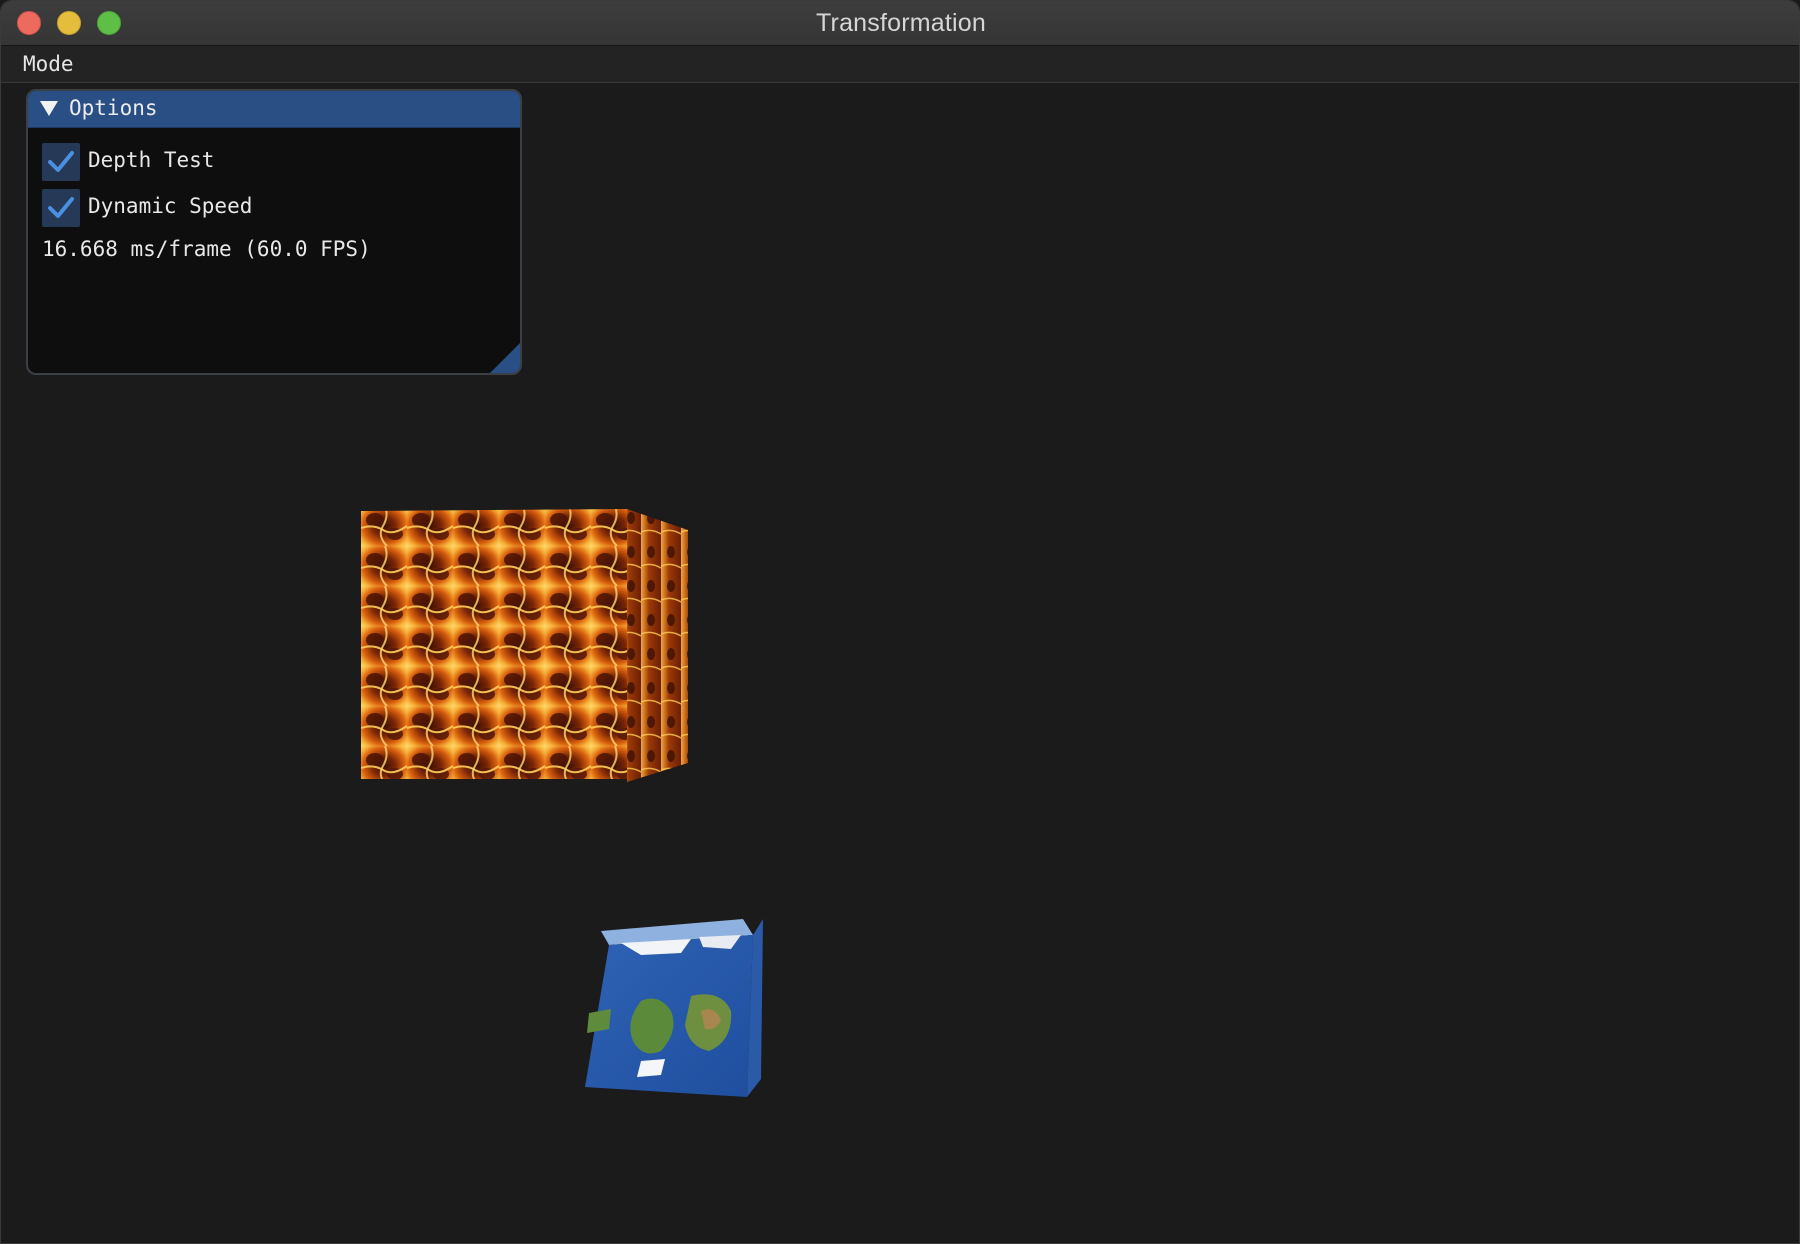  I want to click on dynamic-speed-label: Dynamic Speed, so click(170, 206).